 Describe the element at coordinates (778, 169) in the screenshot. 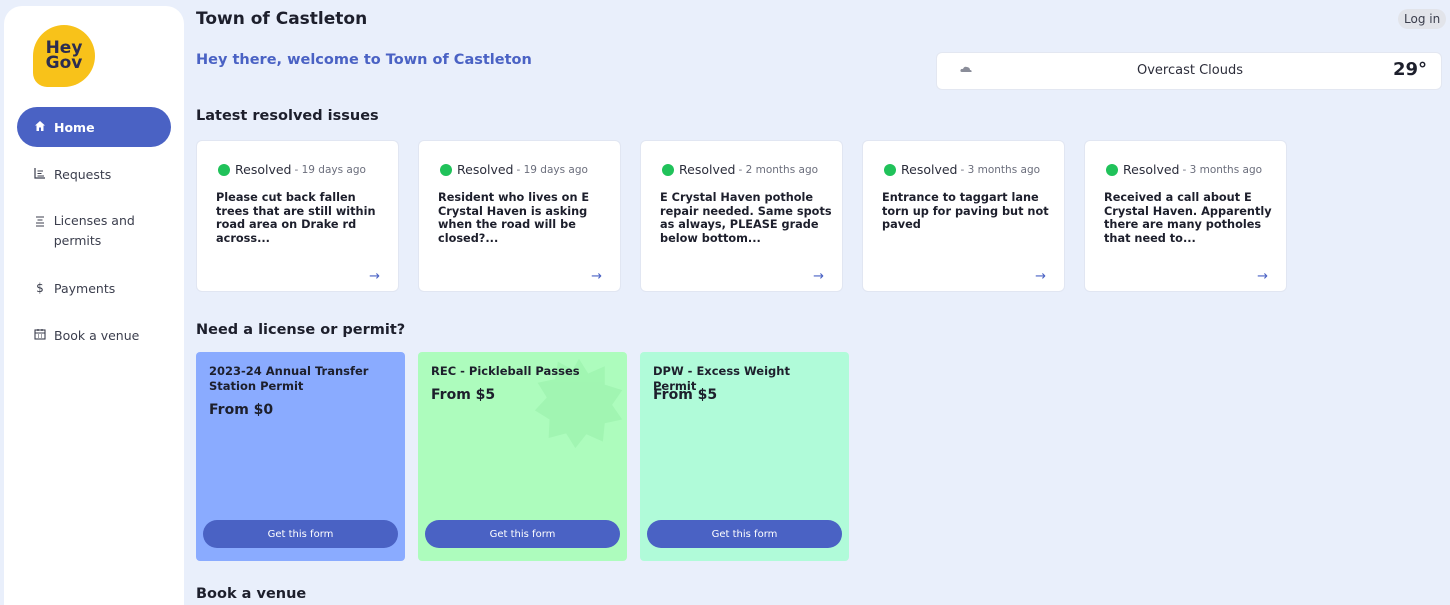

I see `status-time: - 2 months ago` at that location.